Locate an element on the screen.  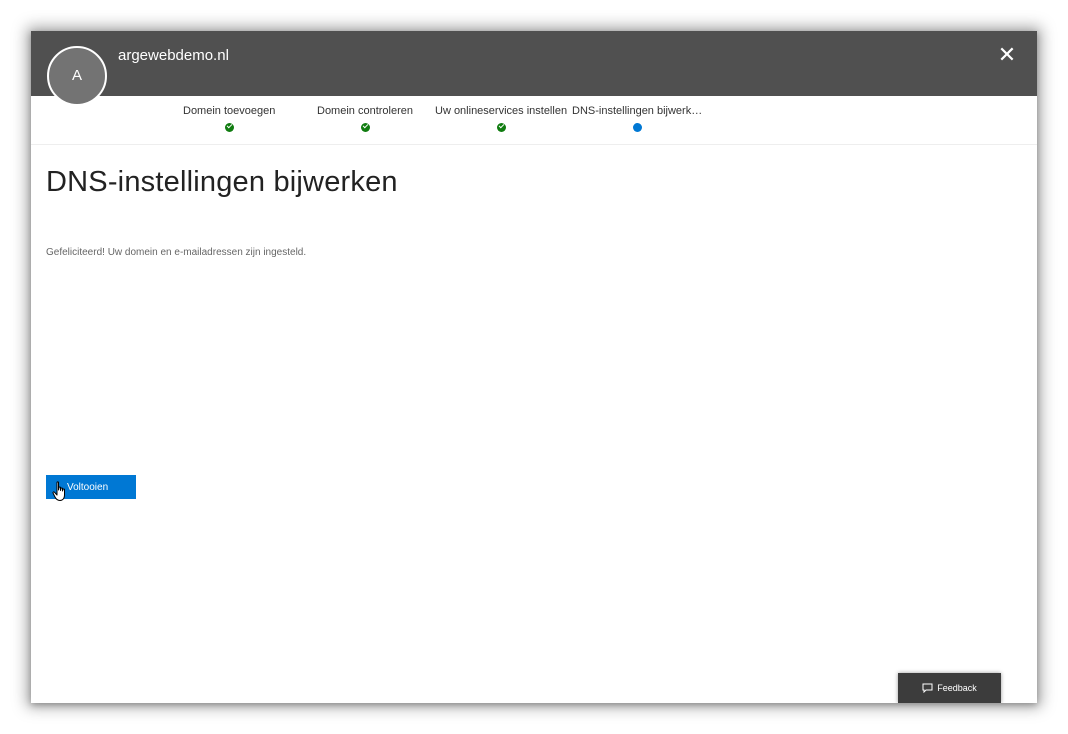
page-title: DNS-instellingen bijwerken is located at coordinates (222, 182).